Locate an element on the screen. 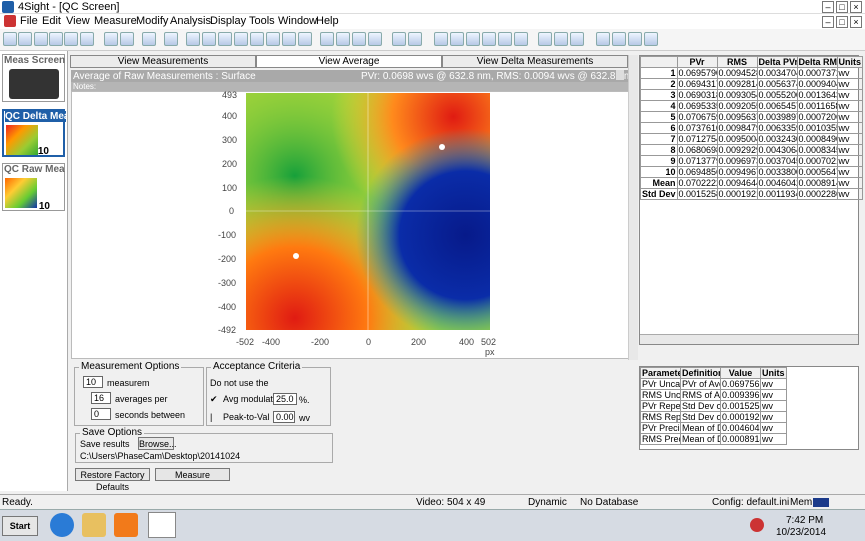 This screenshot has width=865, height=541. table-row: 9 0.0713779 0.0096973 0.0037045 0.0007021 wv is located at coordinates (752, 161).